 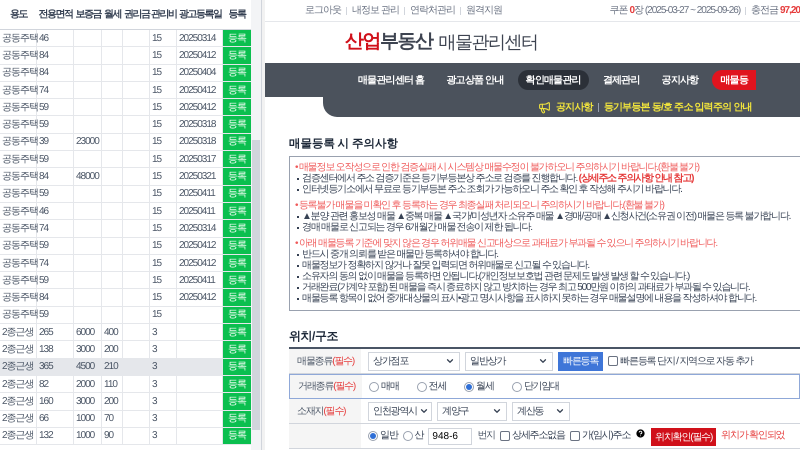 I want to click on caution-item: 매물등록 항목이 없어 중개대상물의 표시•광고 명시사항을 표시하지 못하는 경우 매물설명에 내용을 작성하셔야 합니다., so click(x=529, y=298).